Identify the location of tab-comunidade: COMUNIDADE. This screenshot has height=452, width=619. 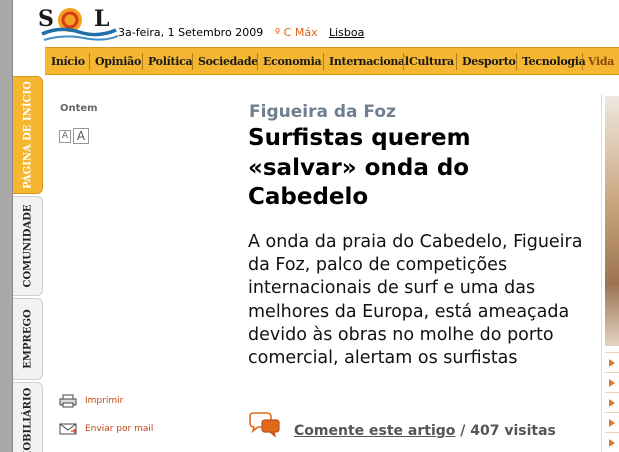
(28, 246).